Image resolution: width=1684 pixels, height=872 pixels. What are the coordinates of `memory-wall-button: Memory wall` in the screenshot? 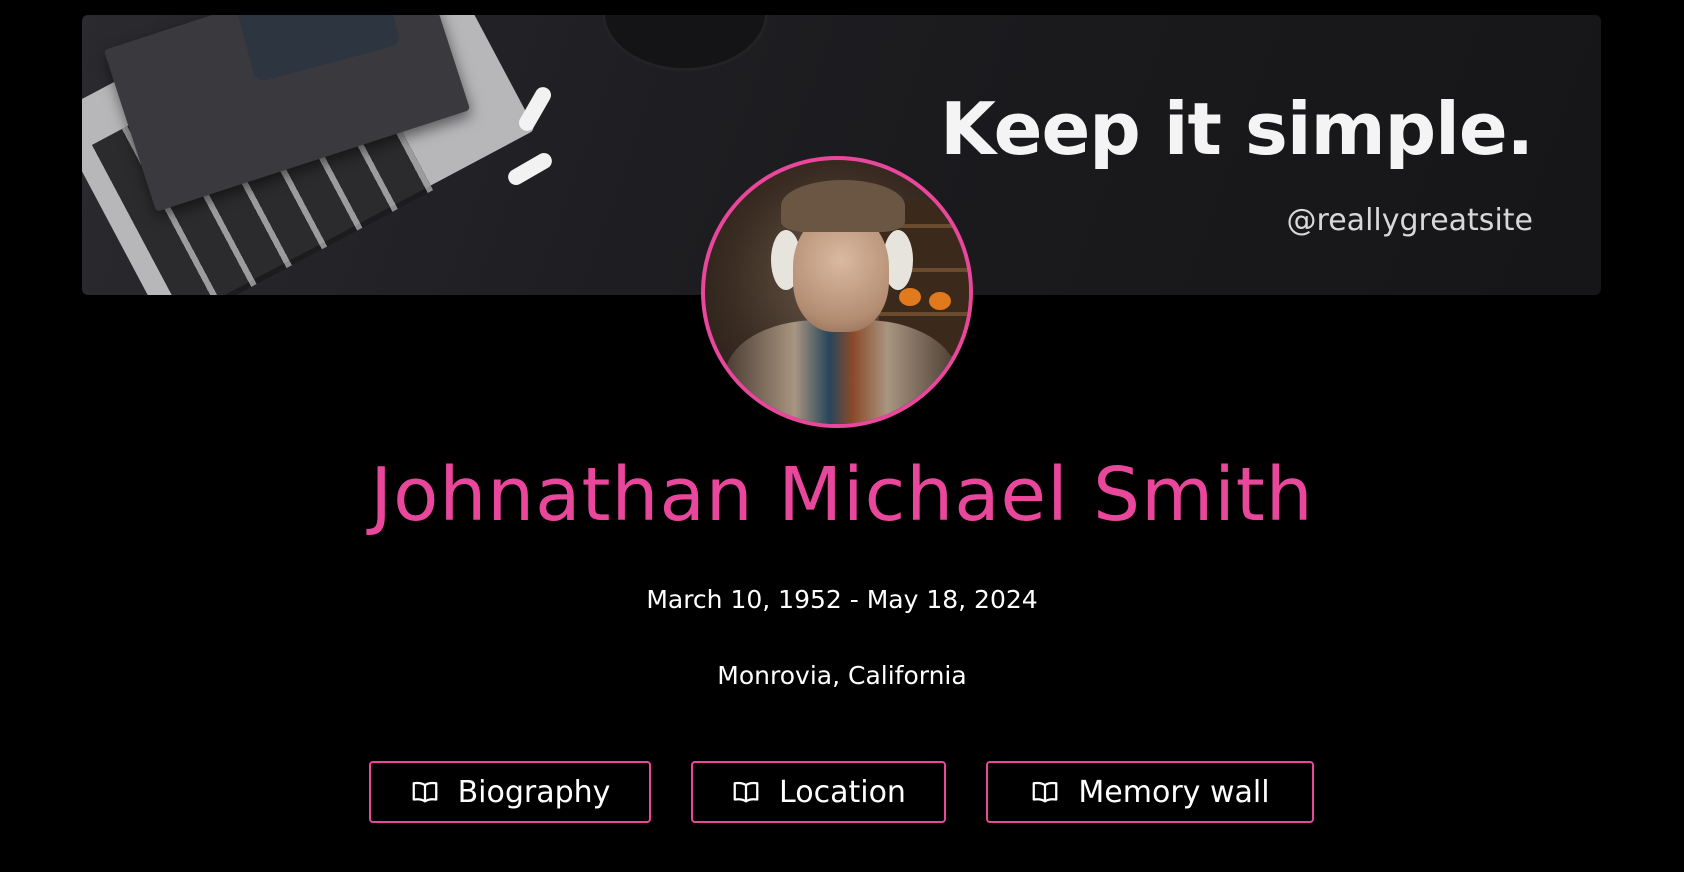 It's located at (1150, 792).